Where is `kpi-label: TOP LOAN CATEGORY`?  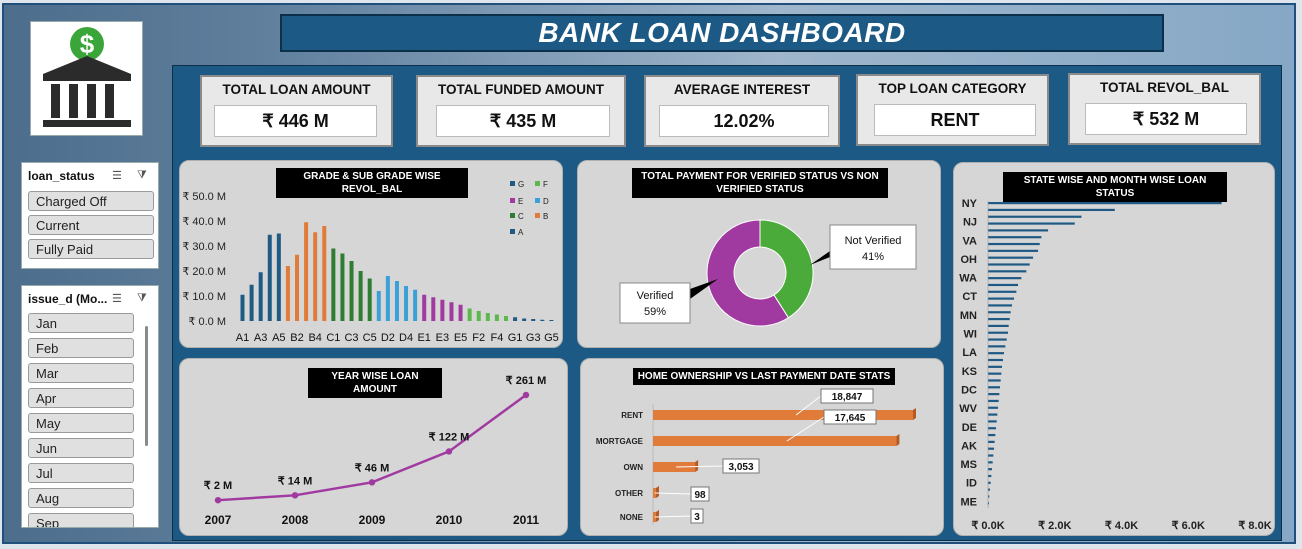 kpi-label: TOP LOAN CATEGORY is located at coordinates (952, 88).